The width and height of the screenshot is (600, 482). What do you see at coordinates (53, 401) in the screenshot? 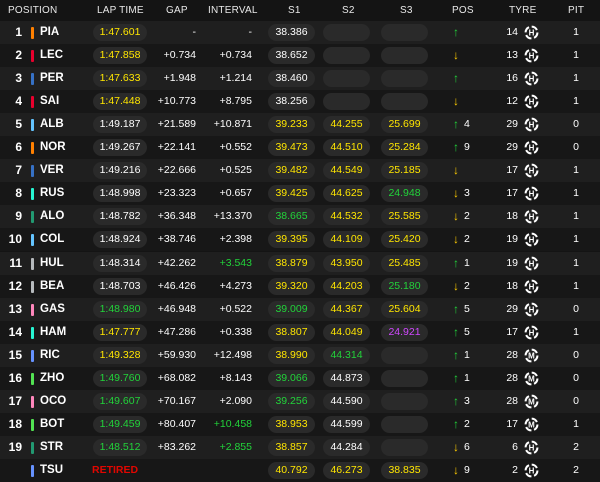
I see `driver-code: OCO` at bounding box center [53, 401].